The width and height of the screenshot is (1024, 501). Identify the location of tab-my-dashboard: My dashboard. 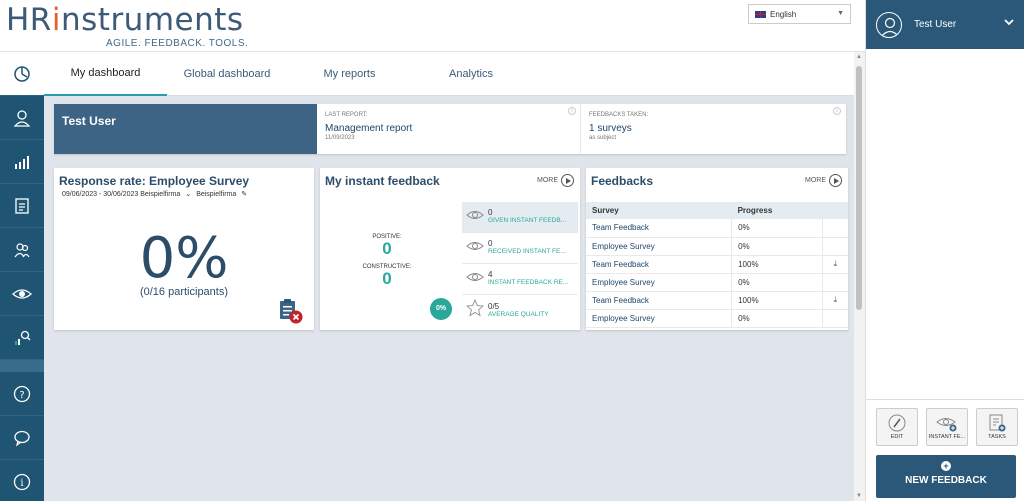
(105, 74).